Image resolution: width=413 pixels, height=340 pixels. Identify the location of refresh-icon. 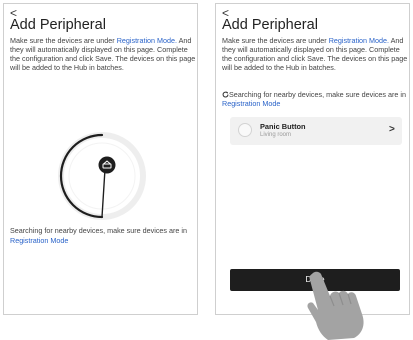
(225, 94).